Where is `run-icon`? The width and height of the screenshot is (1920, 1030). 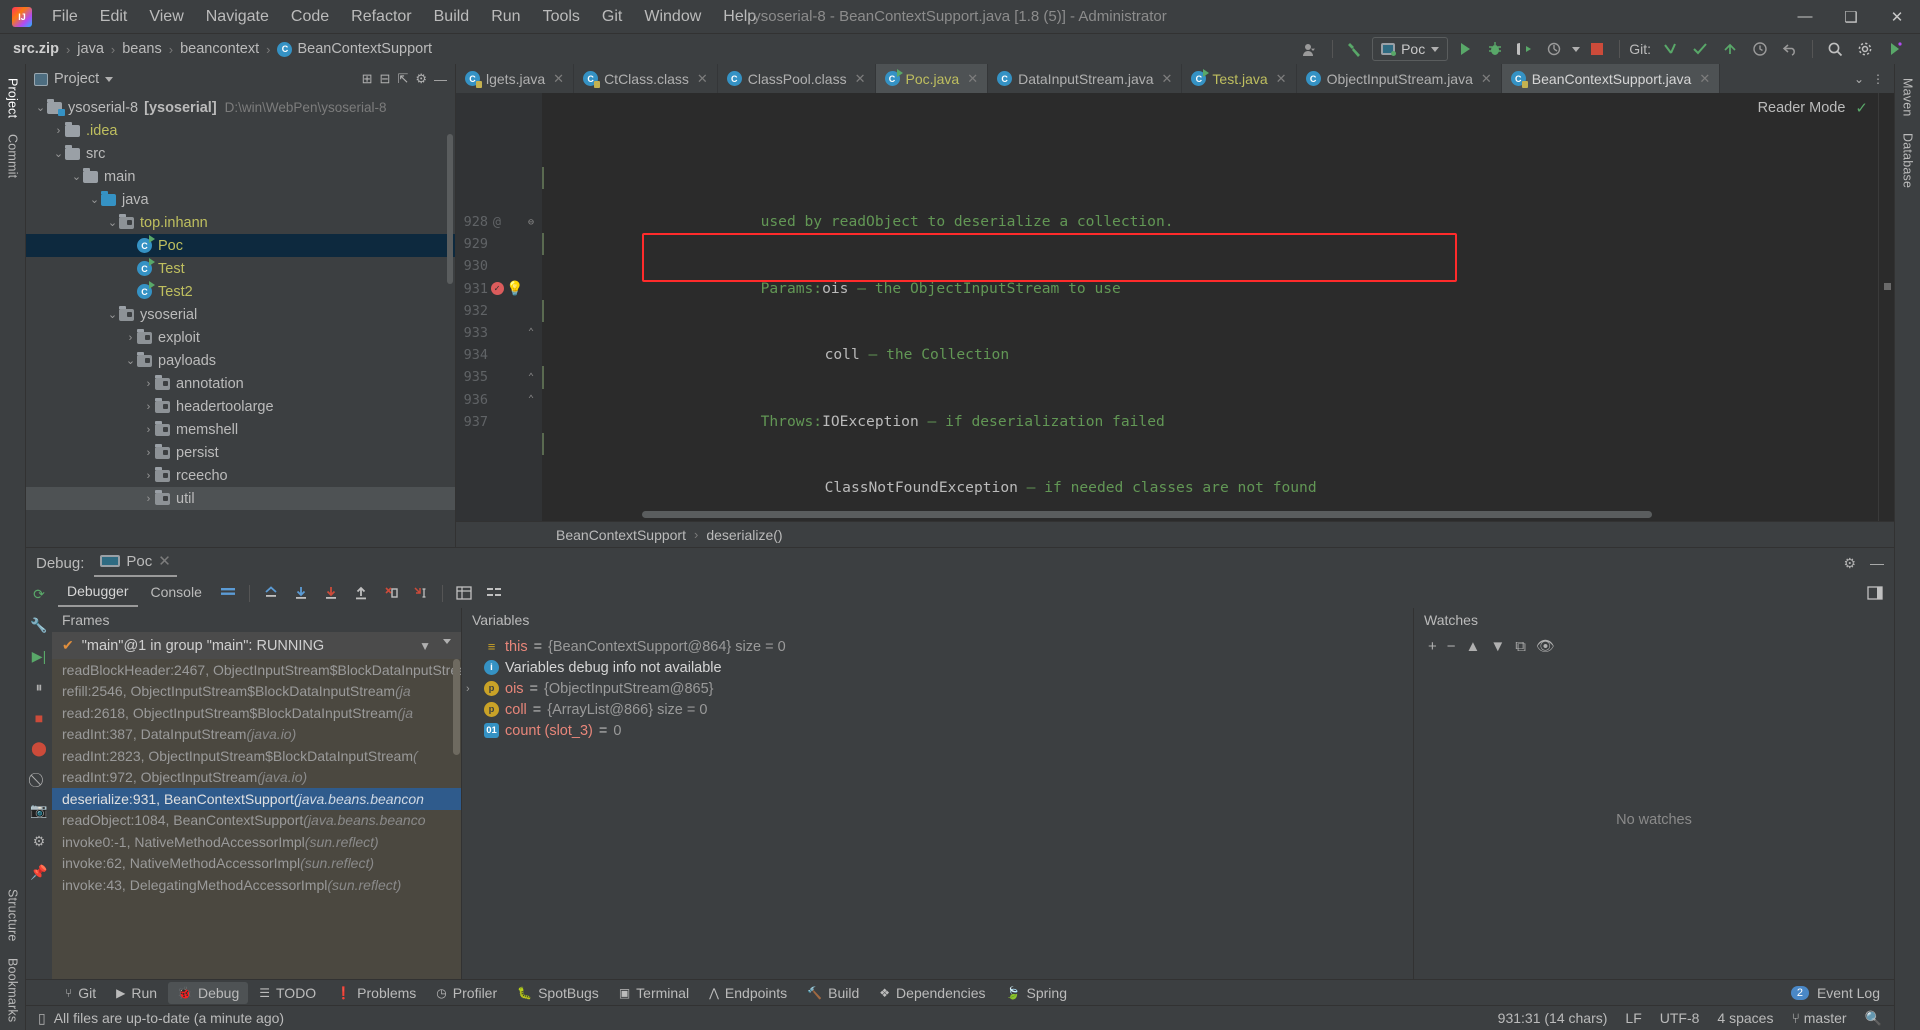 run-icon is located at coordinates (1465, 49).